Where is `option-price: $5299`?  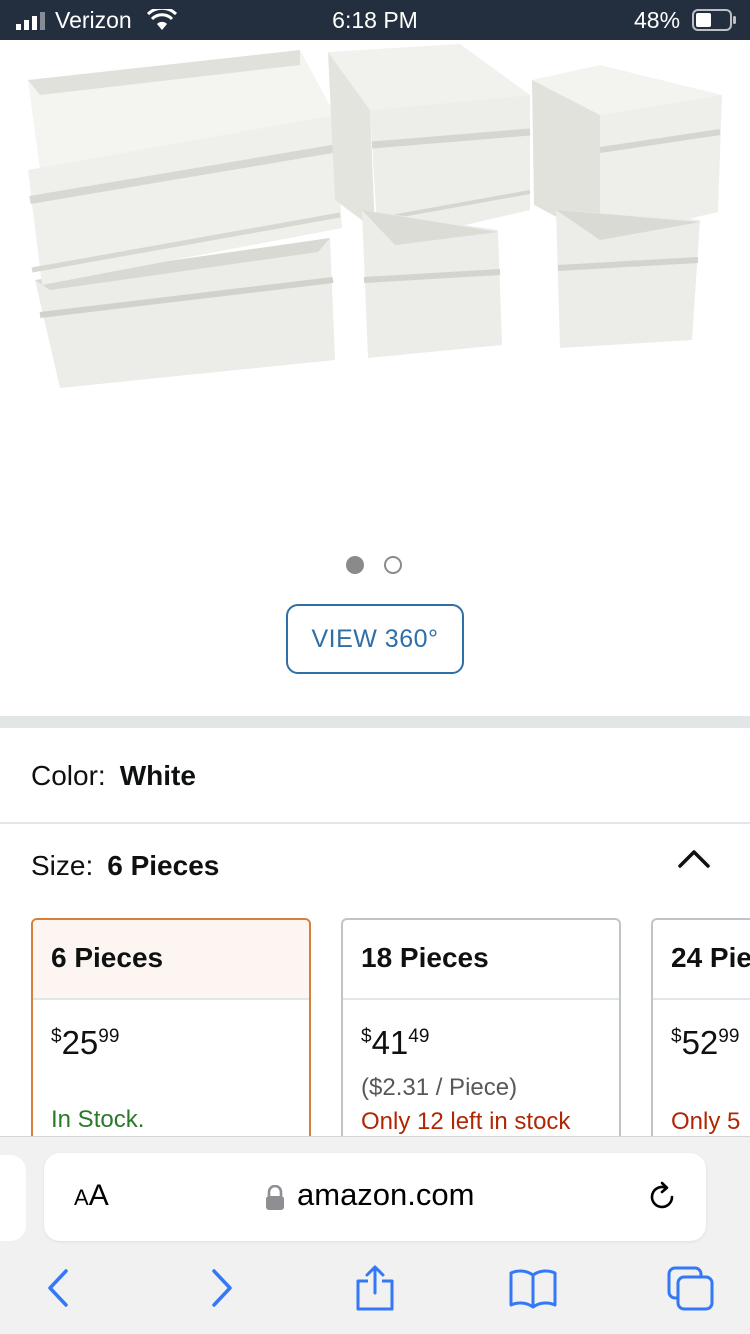 option-price: $5299 is located at coordinates (705, 1043).